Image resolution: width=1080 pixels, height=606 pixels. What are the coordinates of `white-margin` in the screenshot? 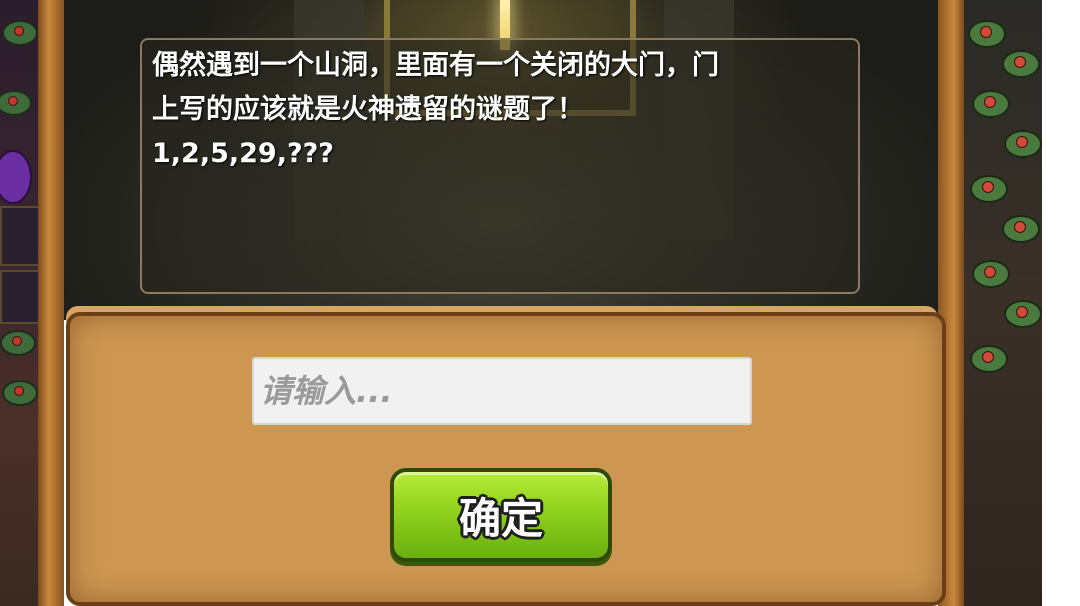 It's located at (1061, 303).